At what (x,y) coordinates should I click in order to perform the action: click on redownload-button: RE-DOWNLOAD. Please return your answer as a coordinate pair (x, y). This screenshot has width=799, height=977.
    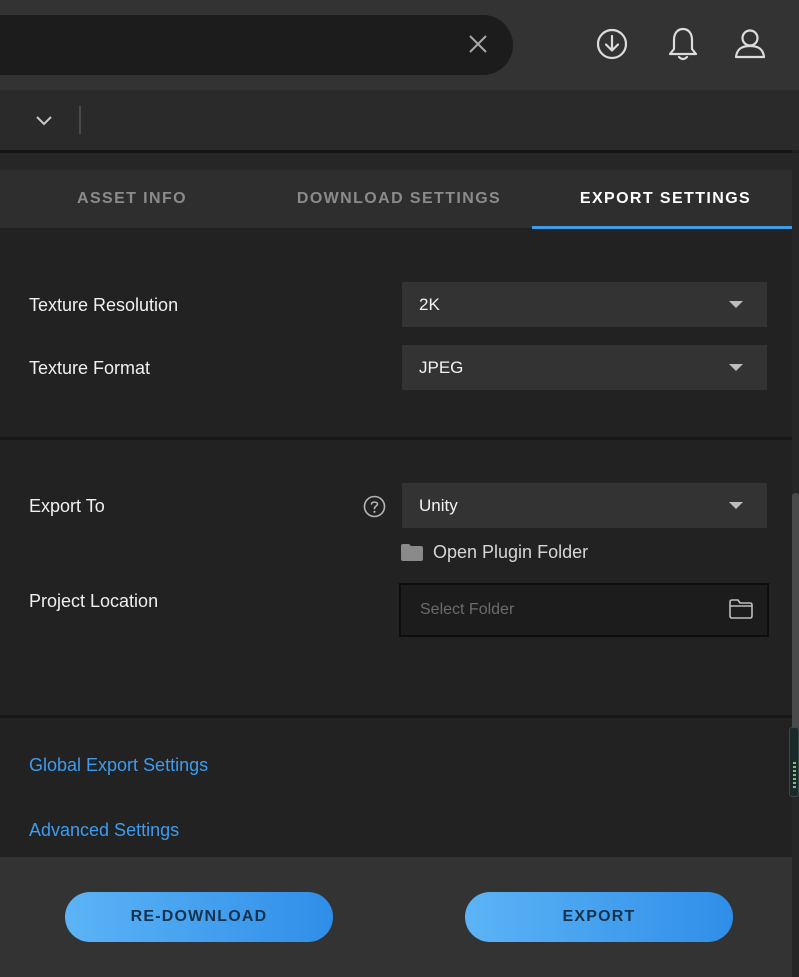
    Looking at the image, I should click on (199, 917).